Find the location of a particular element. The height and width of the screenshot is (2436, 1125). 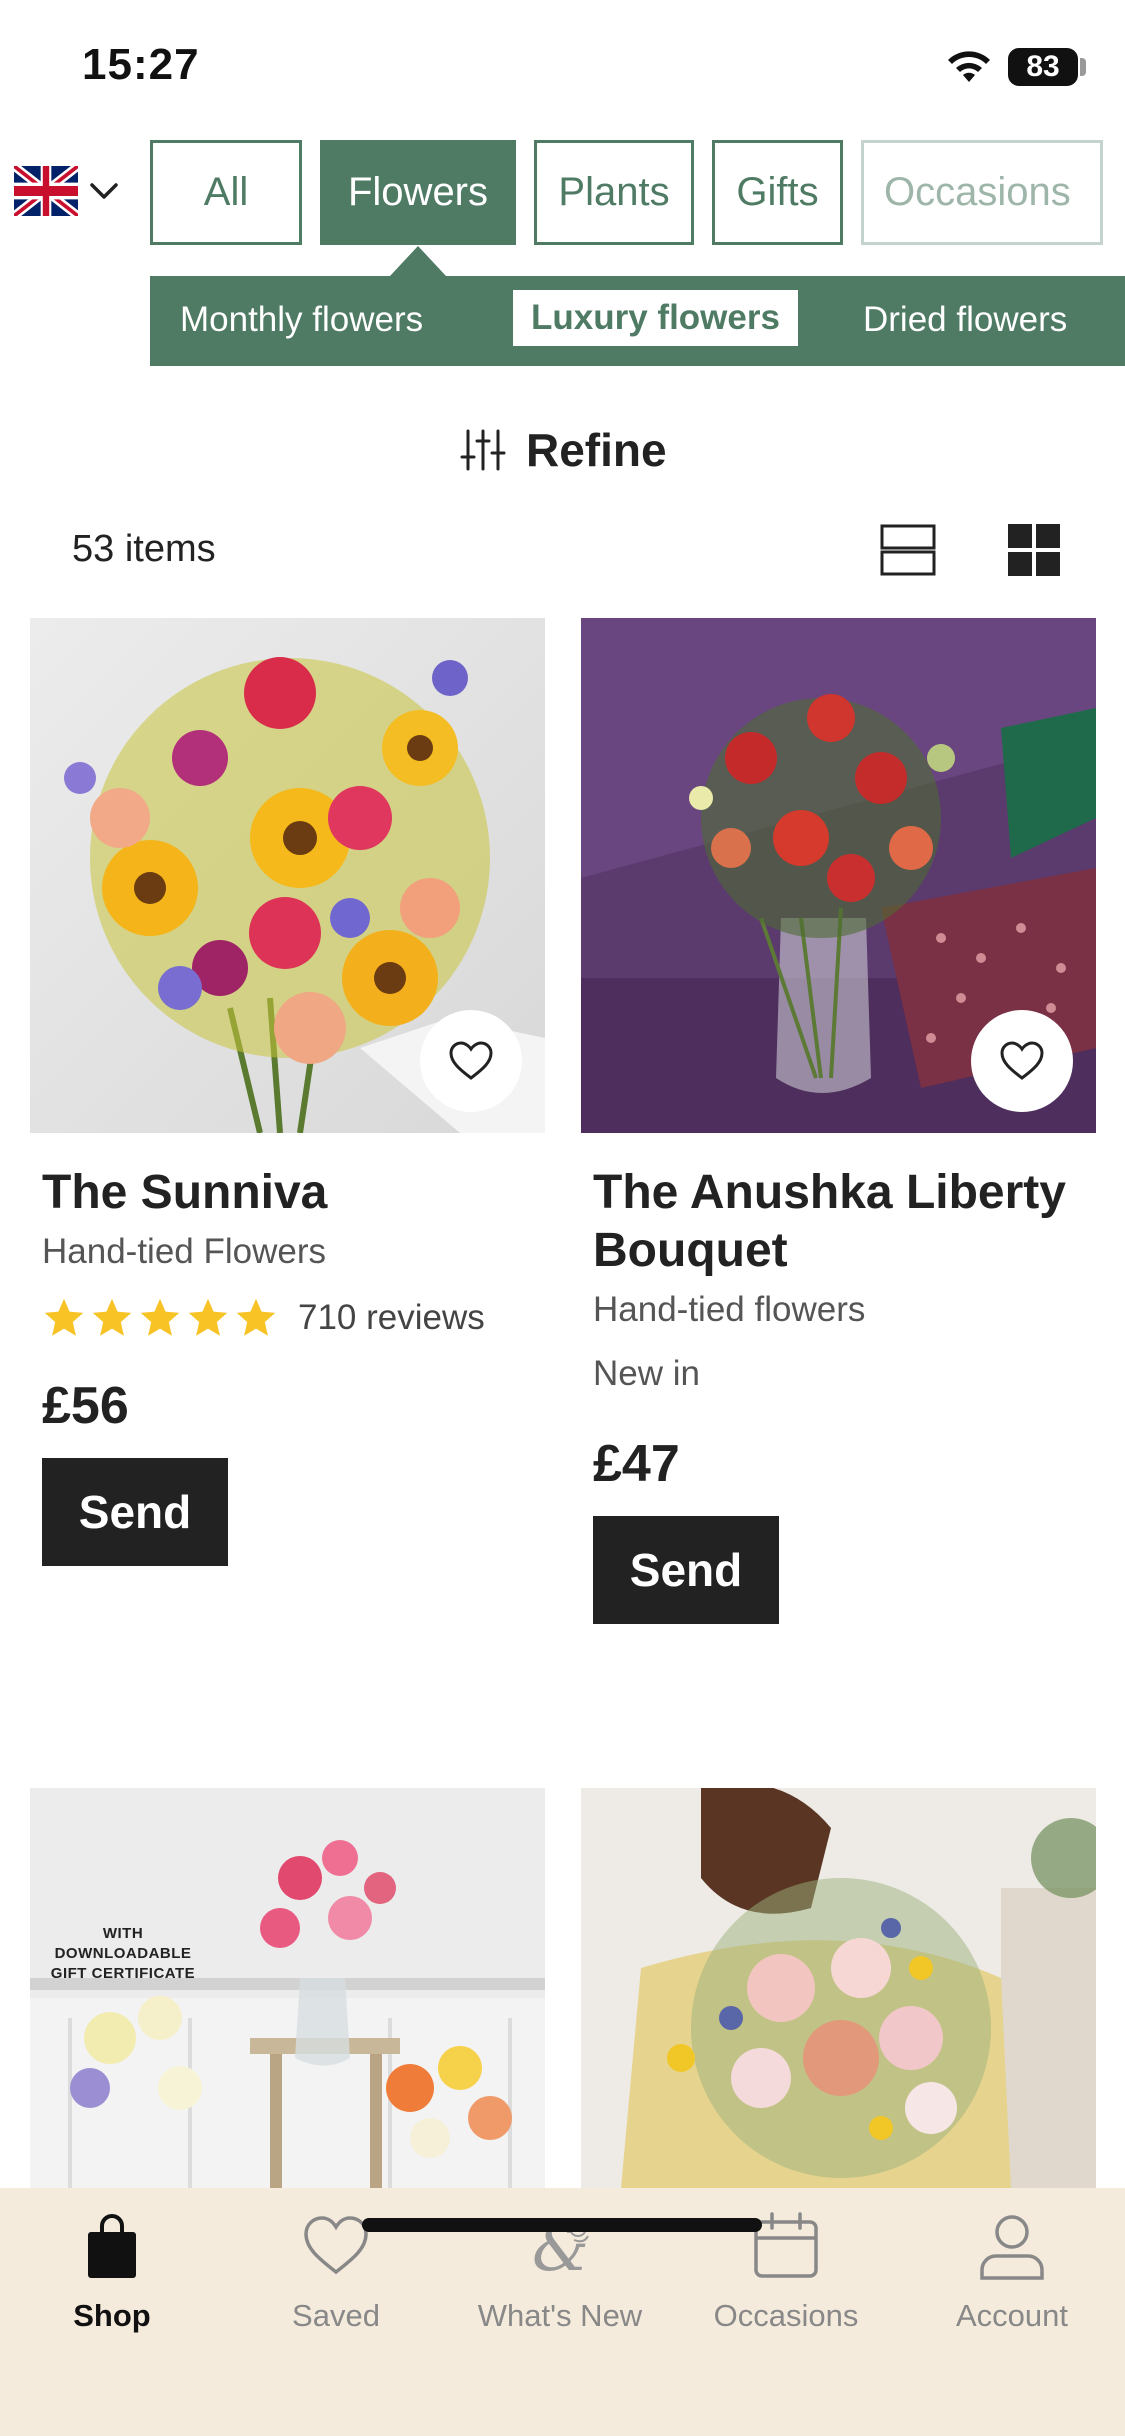

tab-gifts-label: Gifts is located at coordinates (777, 192).